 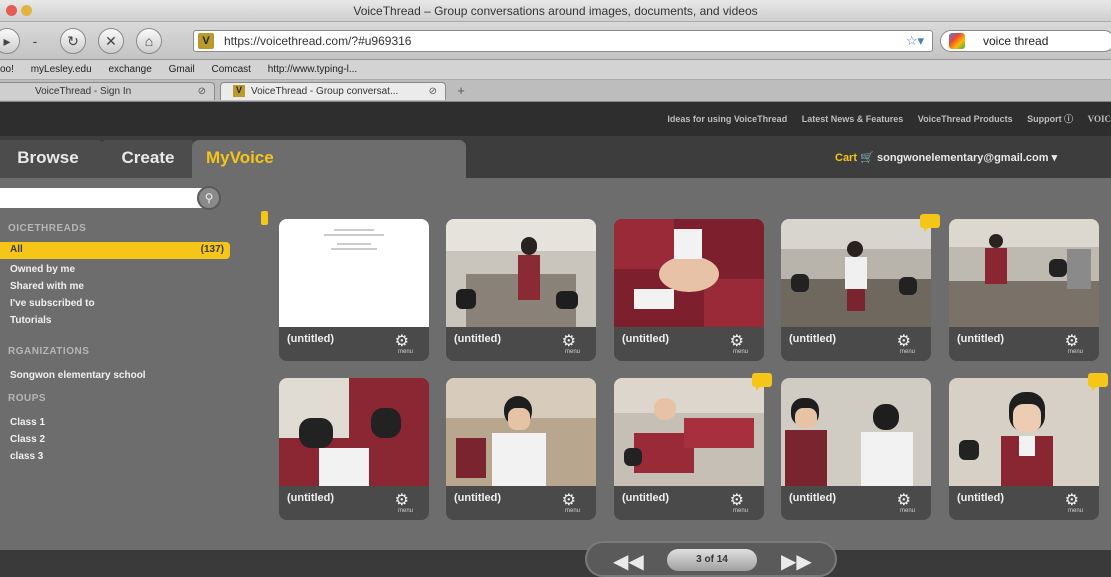 What do you see at coordinates (107, 91) in the screenshot?
I see `browser-tab: VoiceThread - Sign In ⊘` at bounding box center [107, 91].